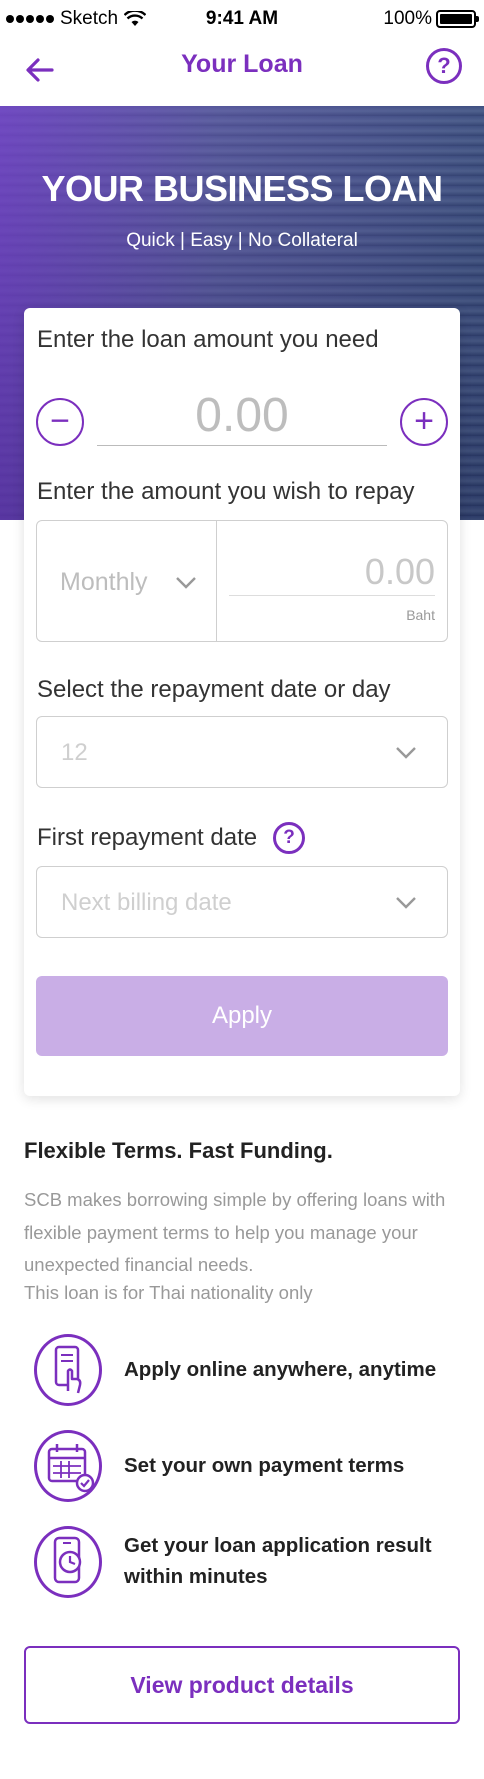 The height and width of the screenshot is (1779, 484). I want to click on repay-amount-value: 0.00, so click(399, 571).